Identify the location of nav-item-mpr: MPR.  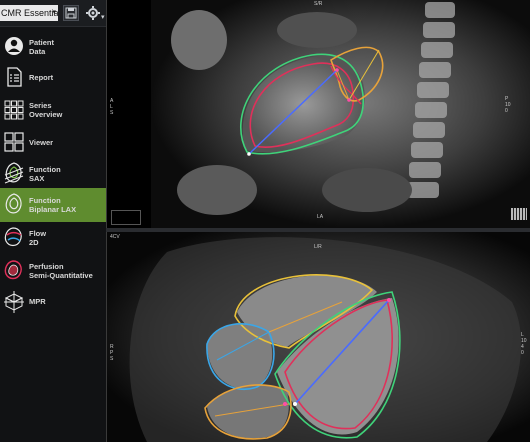
(53, 303).